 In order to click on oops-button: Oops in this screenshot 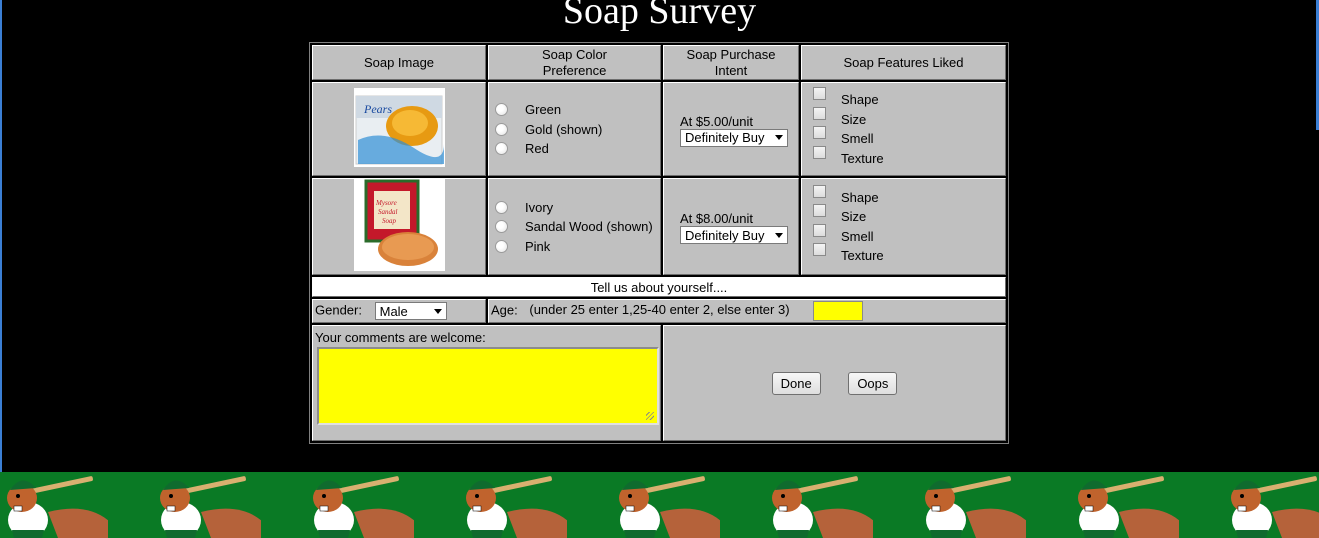, I will do `click(873, 383)`.